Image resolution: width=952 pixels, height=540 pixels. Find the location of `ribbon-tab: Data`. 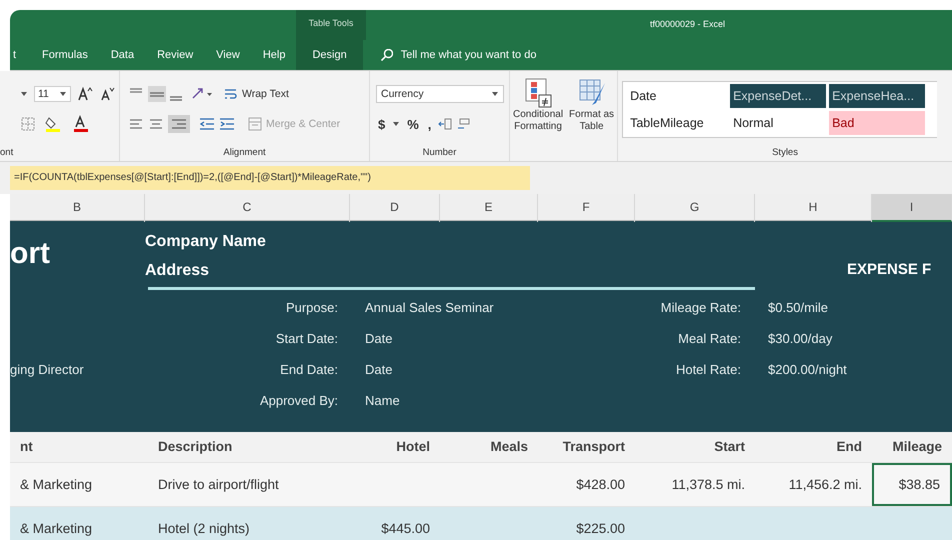

ribbon-tab: Data is located at coordinates (122, 55).